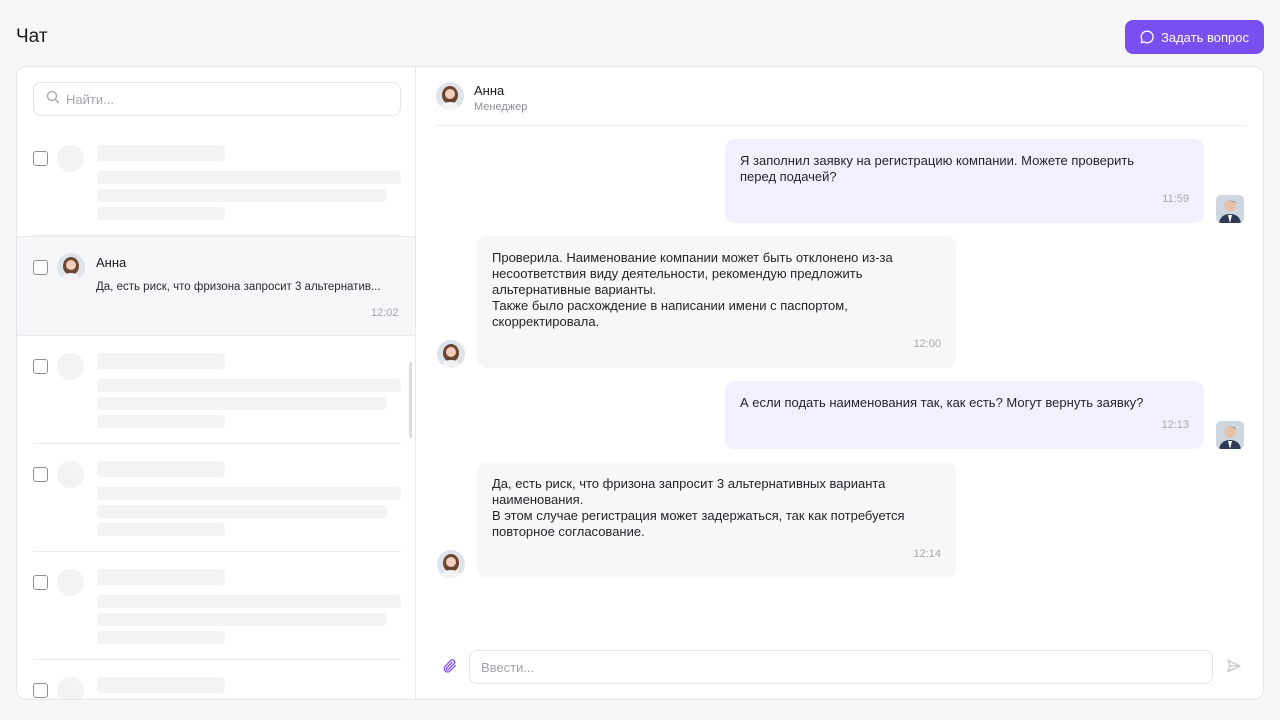  I want to click on chat-bubble-icon, so click(1147, 37).